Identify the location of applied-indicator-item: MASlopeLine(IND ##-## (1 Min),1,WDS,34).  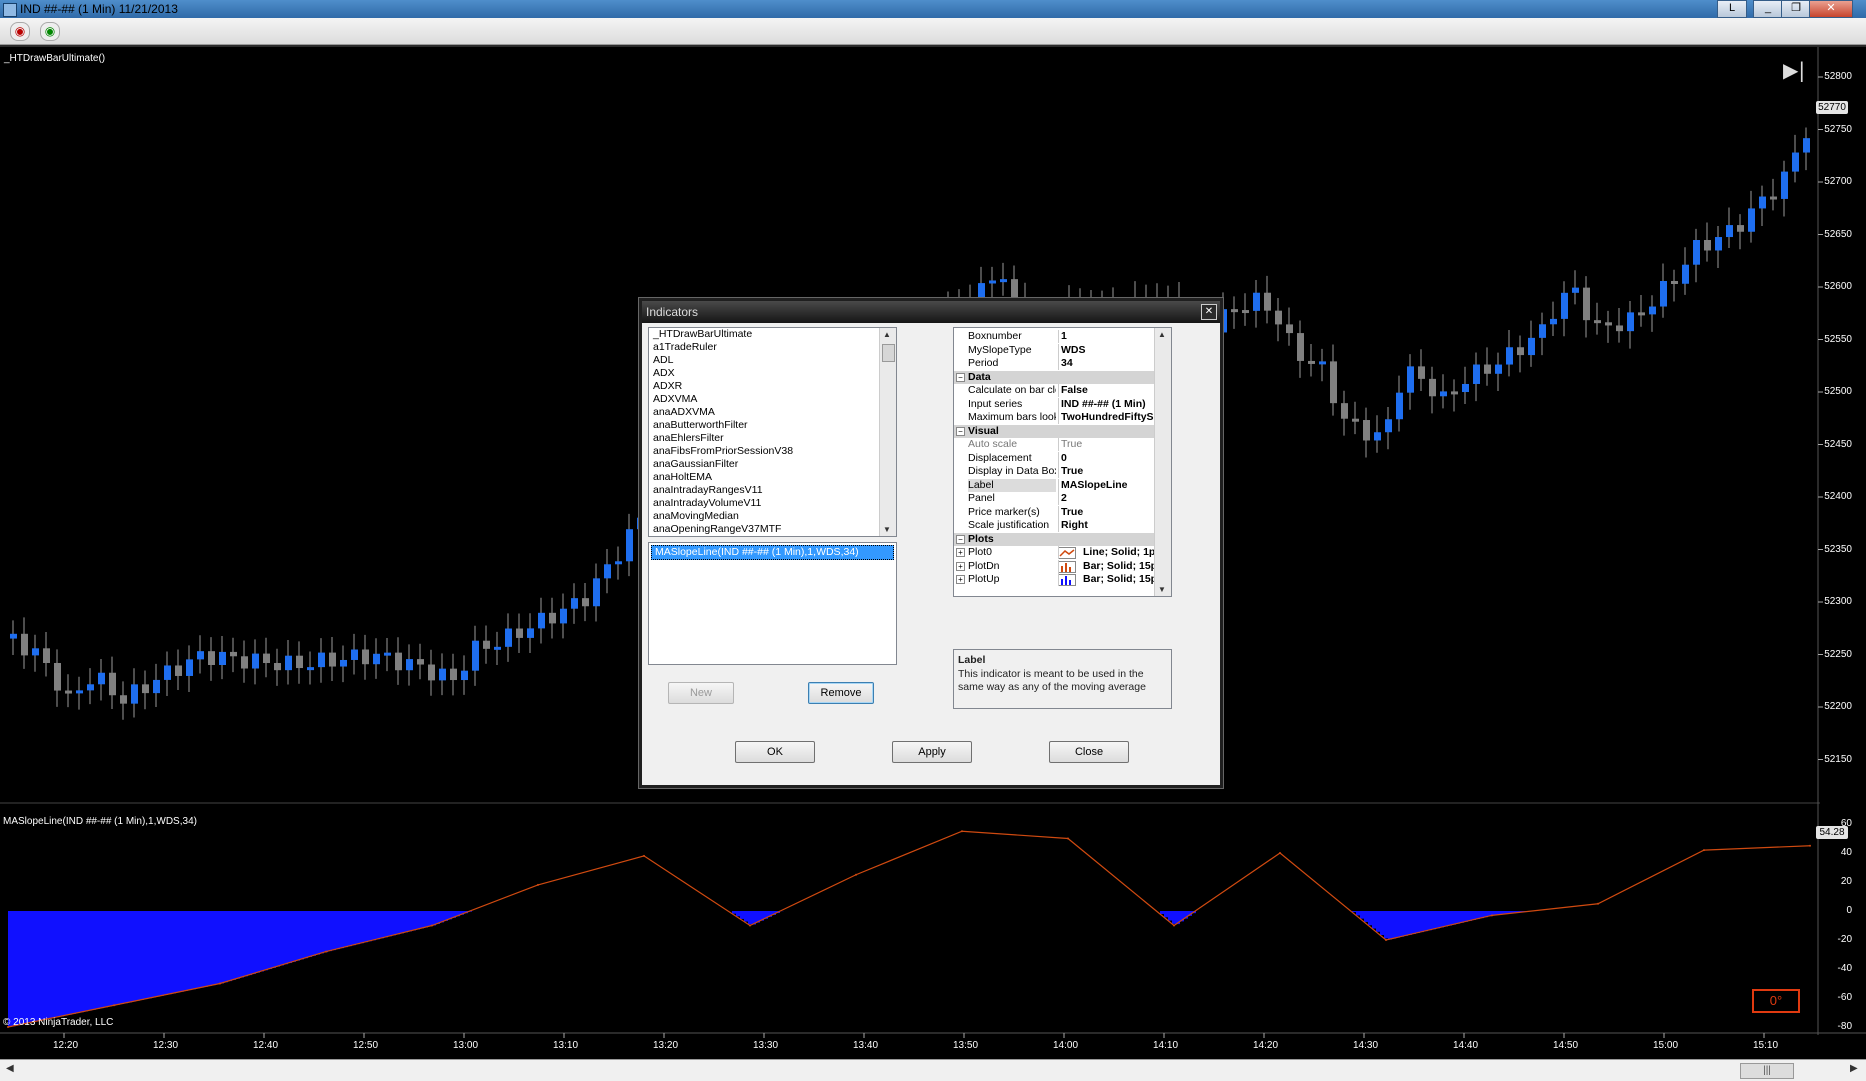
(772, 552).